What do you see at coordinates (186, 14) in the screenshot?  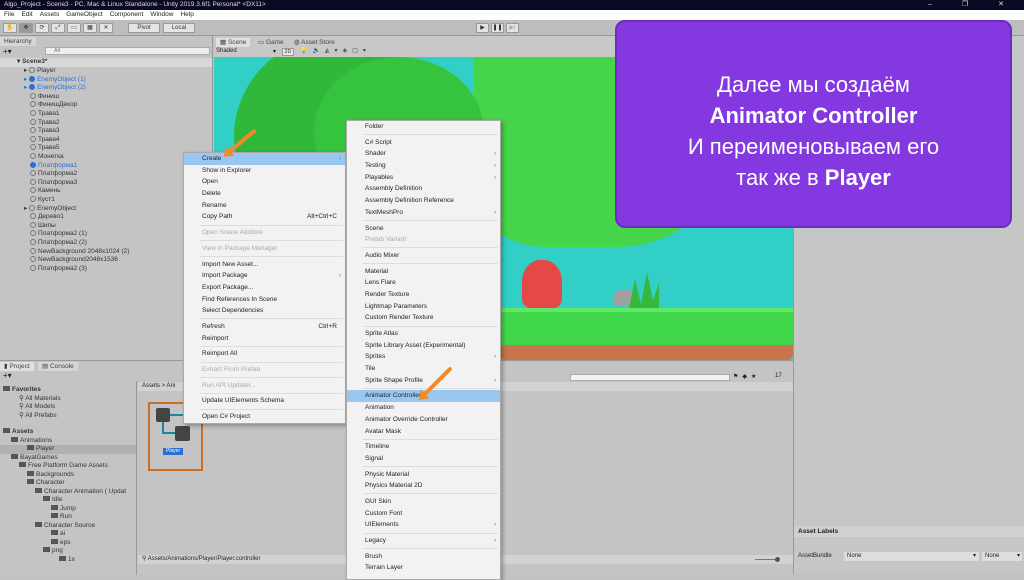 I see `menu-help: Help` at bounding box center [186, 14].